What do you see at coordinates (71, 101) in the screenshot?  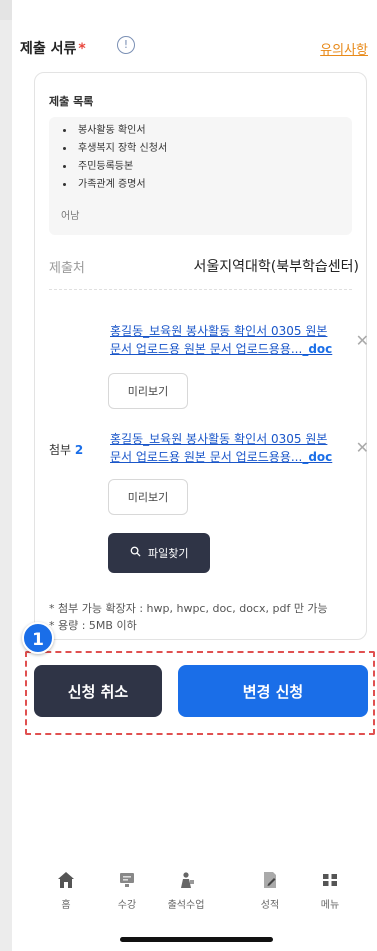 I see `document-list-label: 제출 목록` at bounding box center [71, 101].